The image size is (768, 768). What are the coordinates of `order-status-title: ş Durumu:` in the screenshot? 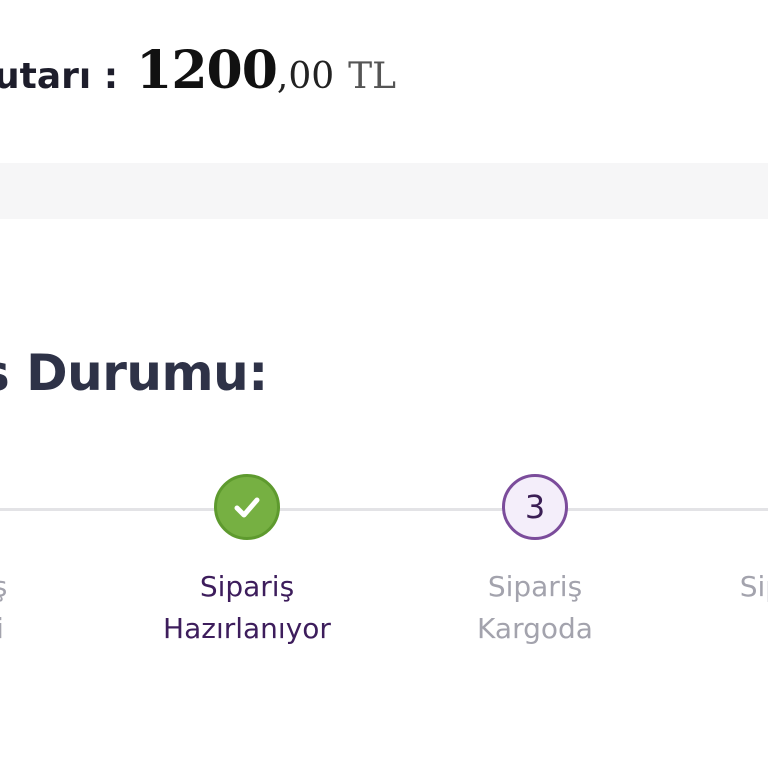 It's located at (134, 373).